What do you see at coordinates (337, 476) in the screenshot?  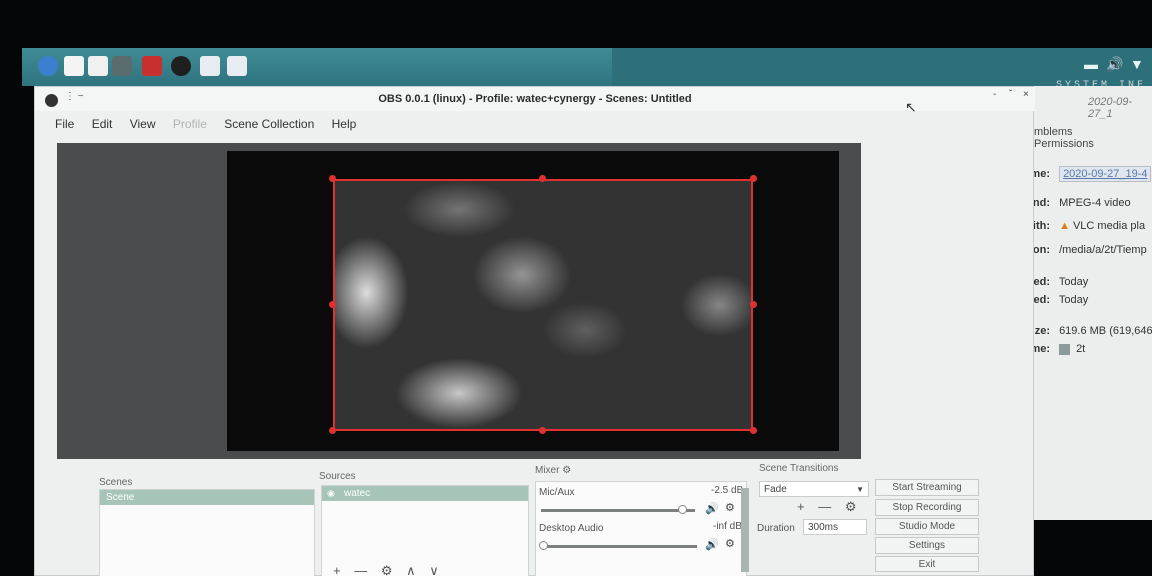 I see `sources-title: Sources` at bounding box center [337, 476].